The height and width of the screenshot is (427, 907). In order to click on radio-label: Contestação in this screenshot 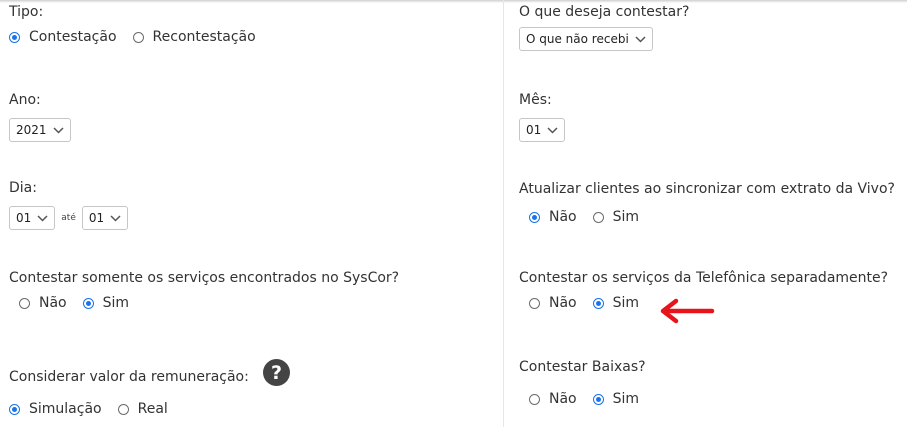, I will do `click(73, 37)`.